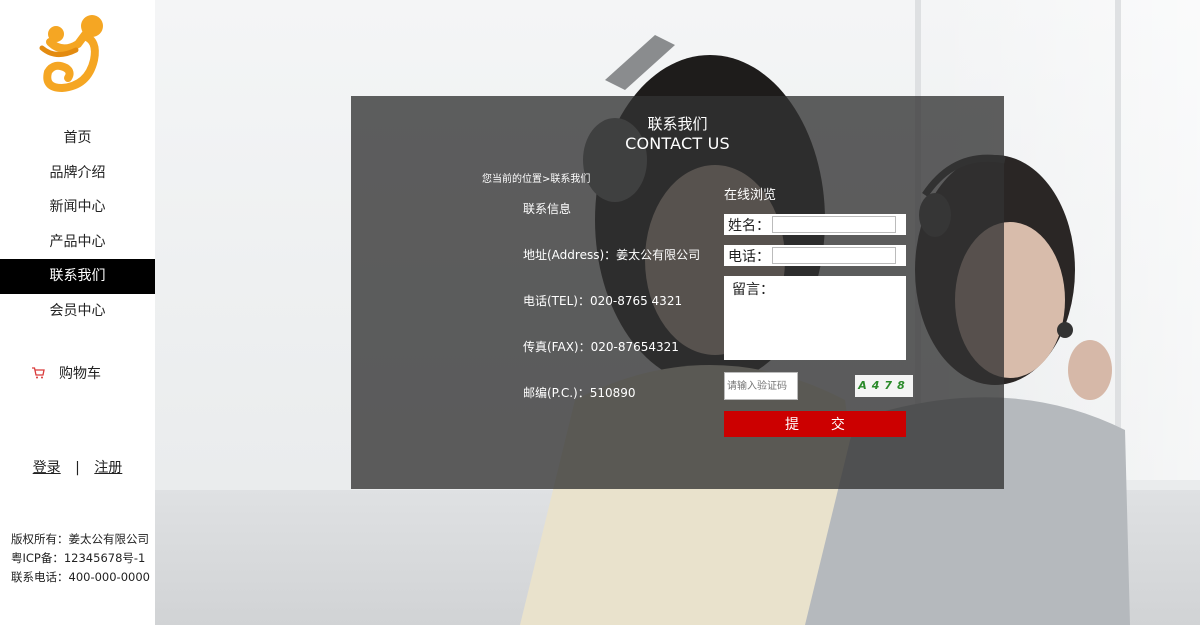  What do you see at coordinates (108, 468) in the screenshot?
I see `register-link: 注册` at bounding box center [108, 468].